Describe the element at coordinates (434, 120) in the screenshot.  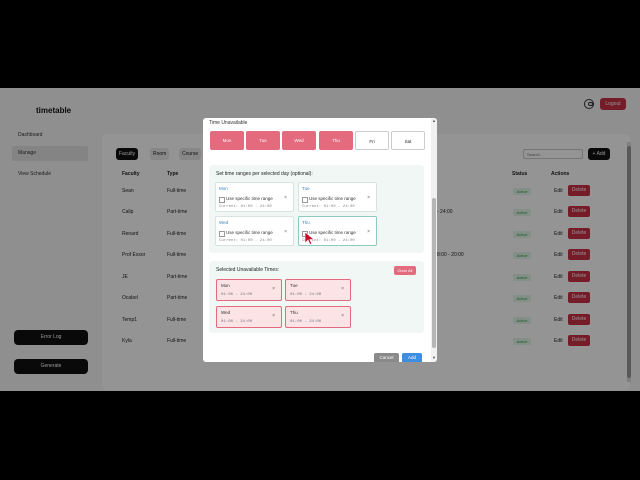
I see `scroll-up-arrow-icon: ▲` at that location.